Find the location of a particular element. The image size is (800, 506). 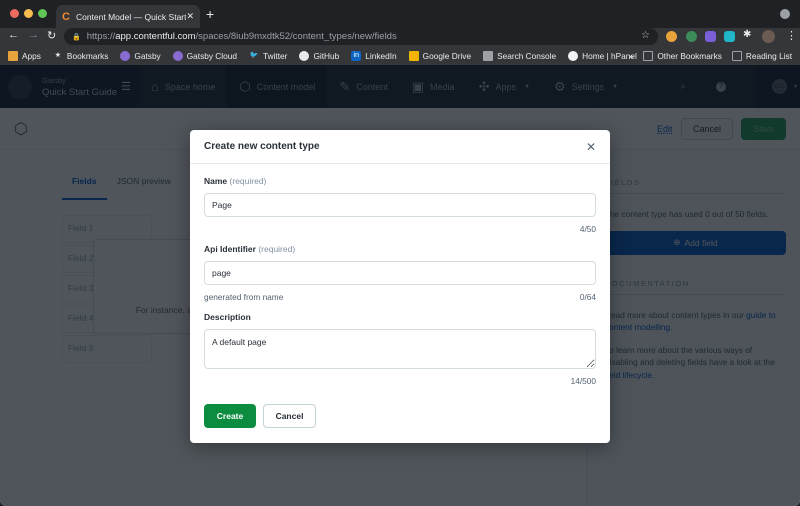

bookmark-label: Search Console is located at coordinates (527, 55).